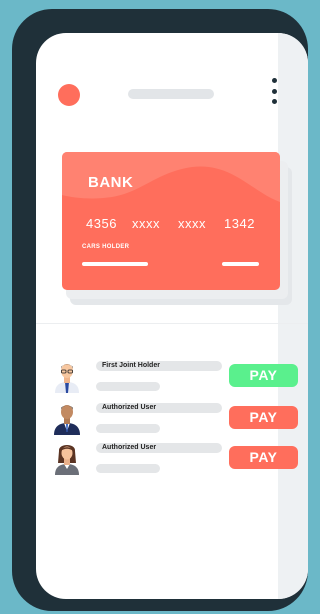 This screenshot has width=320, height=614. What do you see at coordinates (239, 223) in the screenshot?
I see `card-number-group-4: 1342` at bounding box center [239, 223].